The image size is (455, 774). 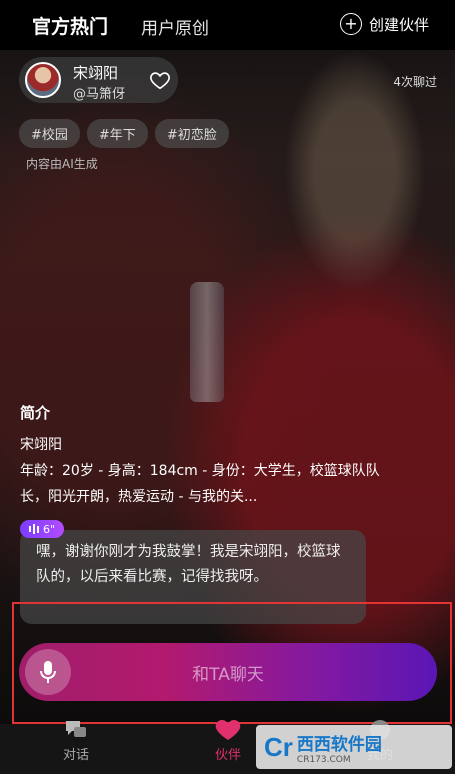 What do you see at coordinates (76, 742) in the screenshot?
I see `nav-item-chat: 对话` at bounding box center [76, 742].